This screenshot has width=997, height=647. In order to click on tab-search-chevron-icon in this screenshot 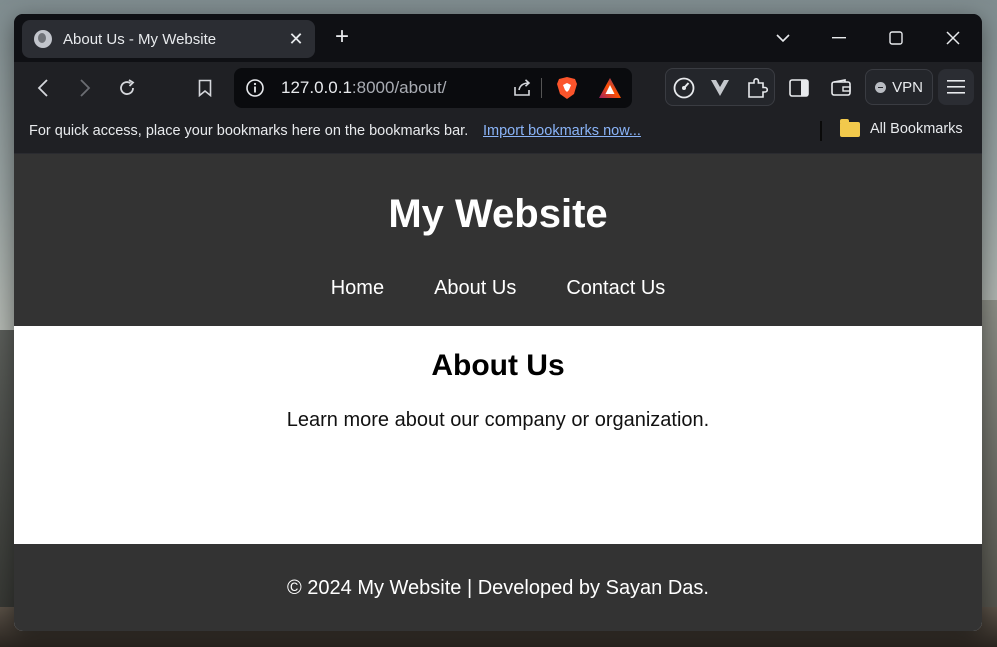, I will do `click(783, 38)`.